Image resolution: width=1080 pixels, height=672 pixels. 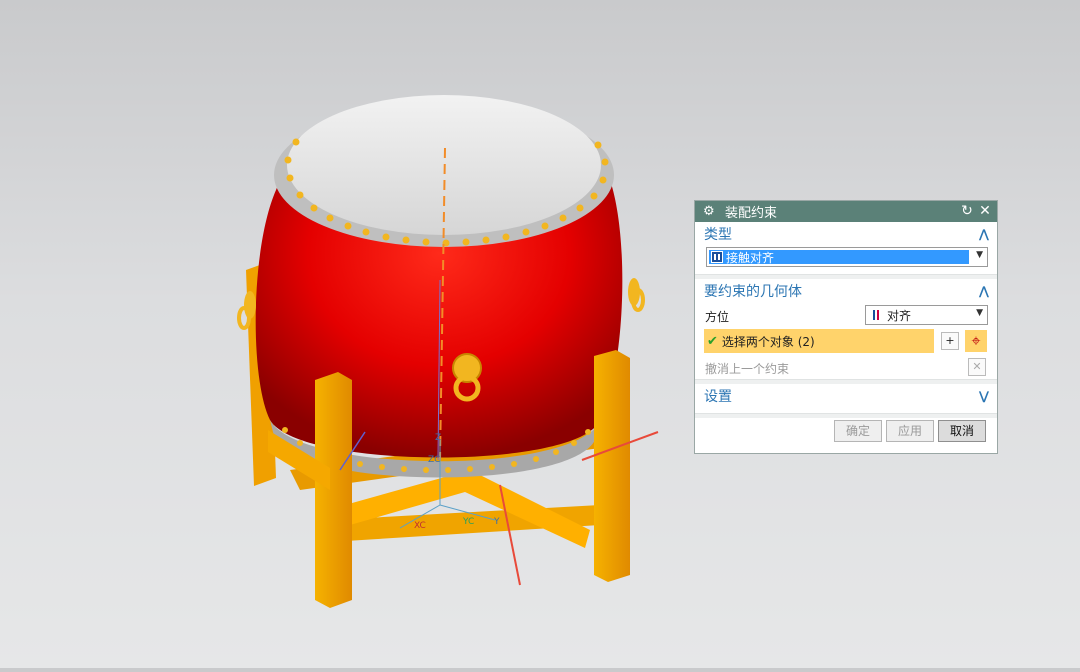 What do you see at coordinates (984, 396) in the screenshot?
I see `chevron-down-icon: ⋁` at bounding box center [984, 396].